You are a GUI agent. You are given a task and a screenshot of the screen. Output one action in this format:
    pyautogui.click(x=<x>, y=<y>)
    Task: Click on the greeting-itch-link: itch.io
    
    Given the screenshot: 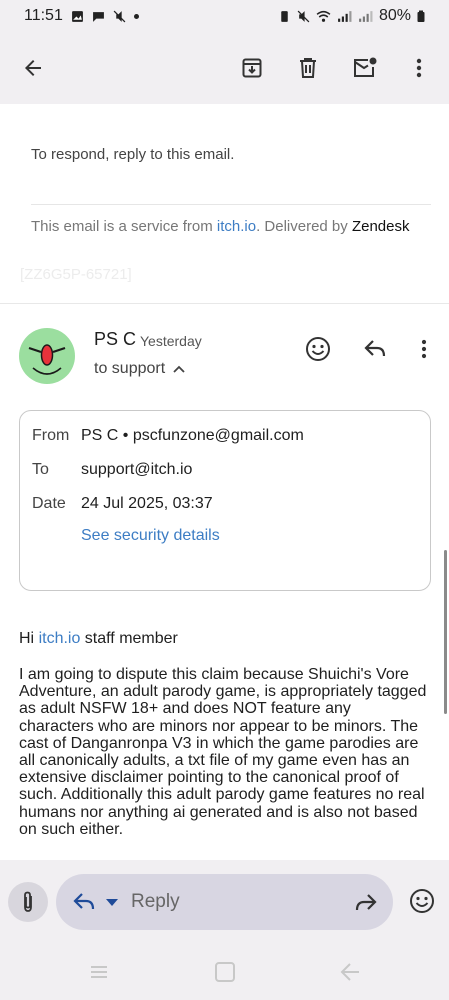 What is the action you would take?
    pyautogui.click(x=60, y=638)
    